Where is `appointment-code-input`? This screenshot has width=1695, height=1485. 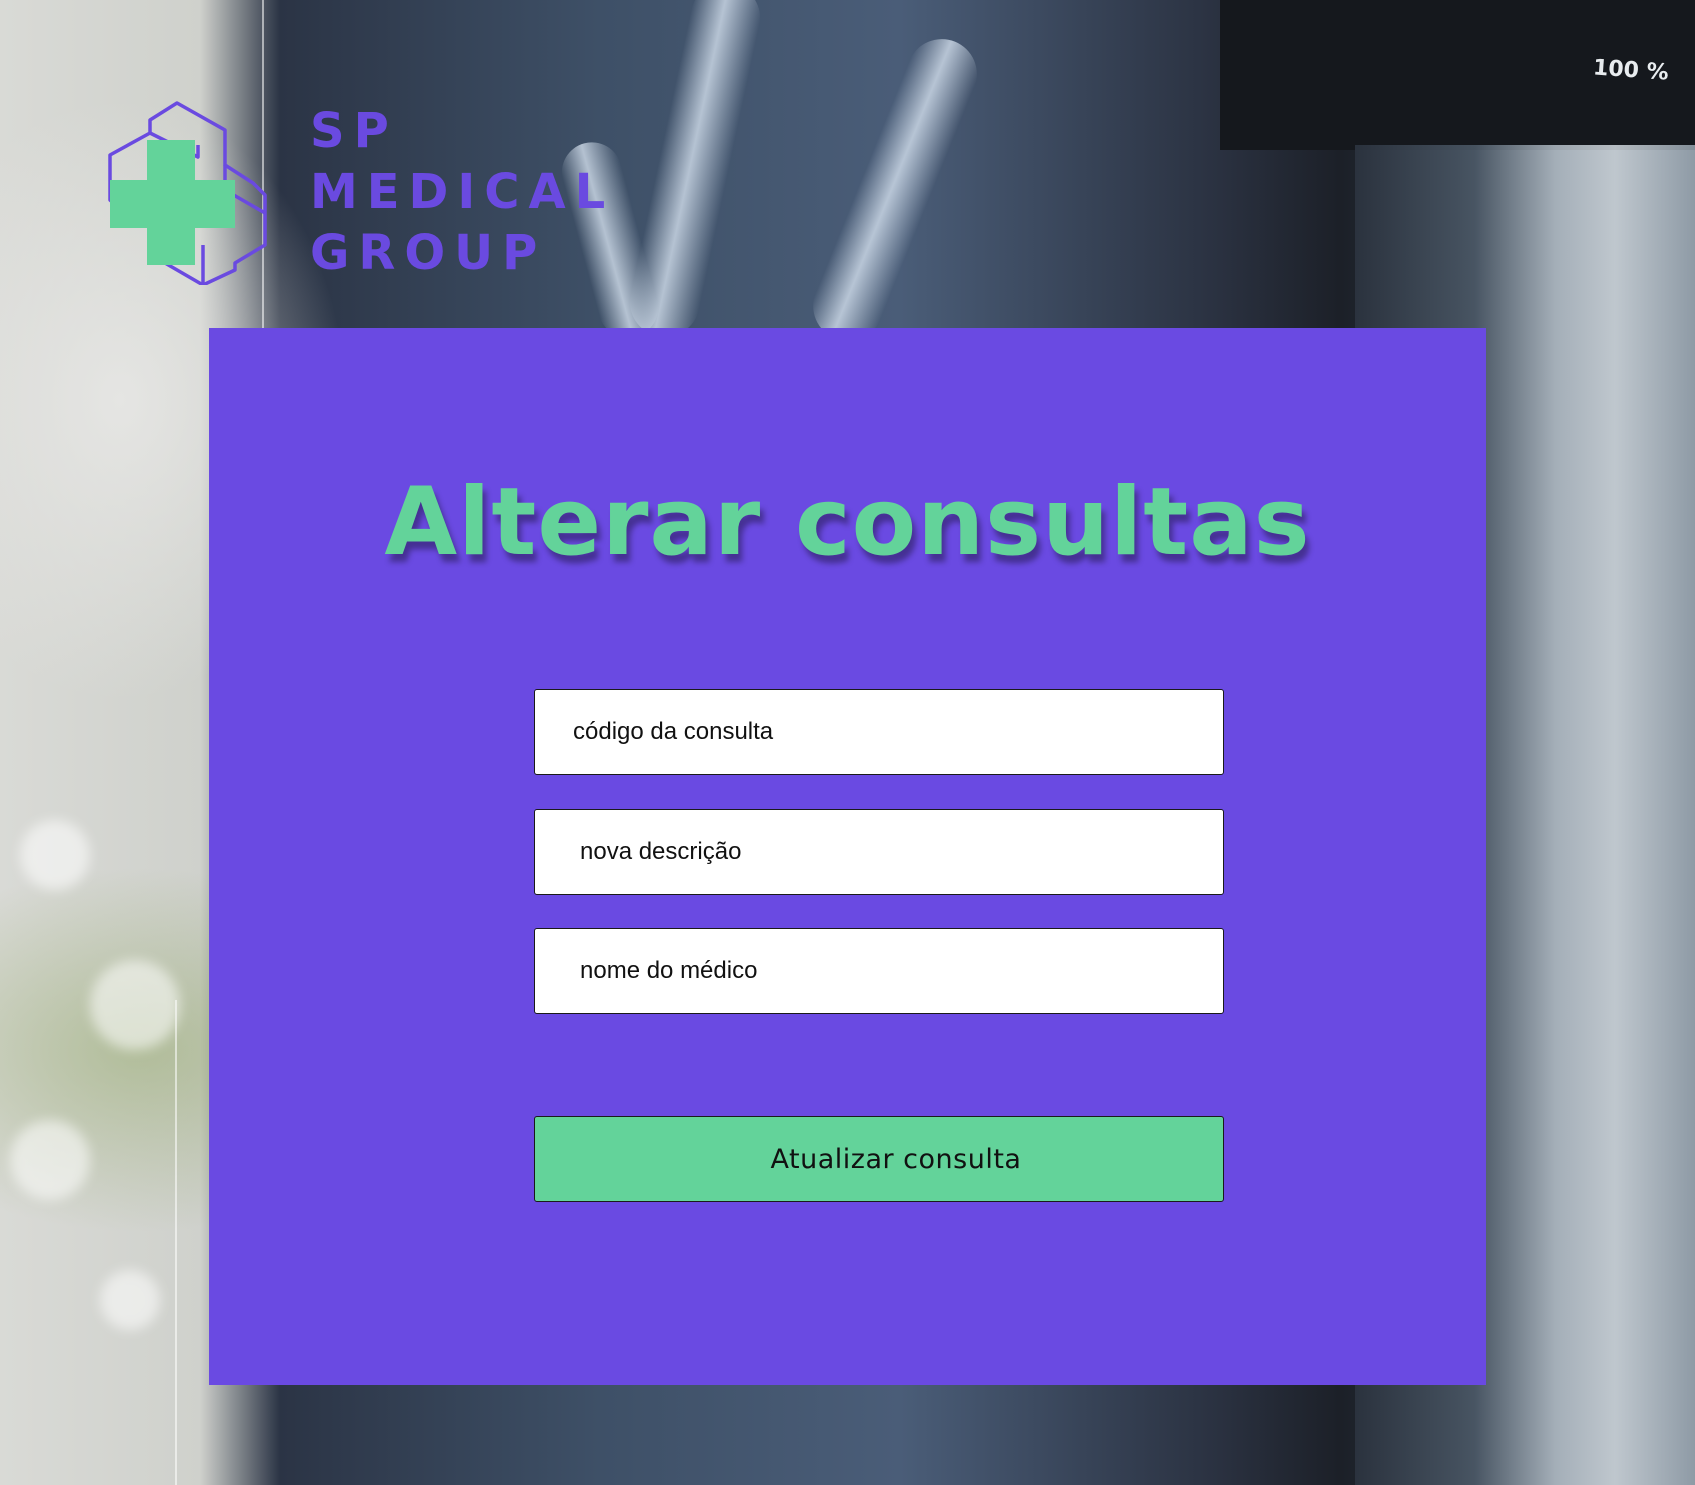 appointment-code-input is located at coordinates (879, 732).